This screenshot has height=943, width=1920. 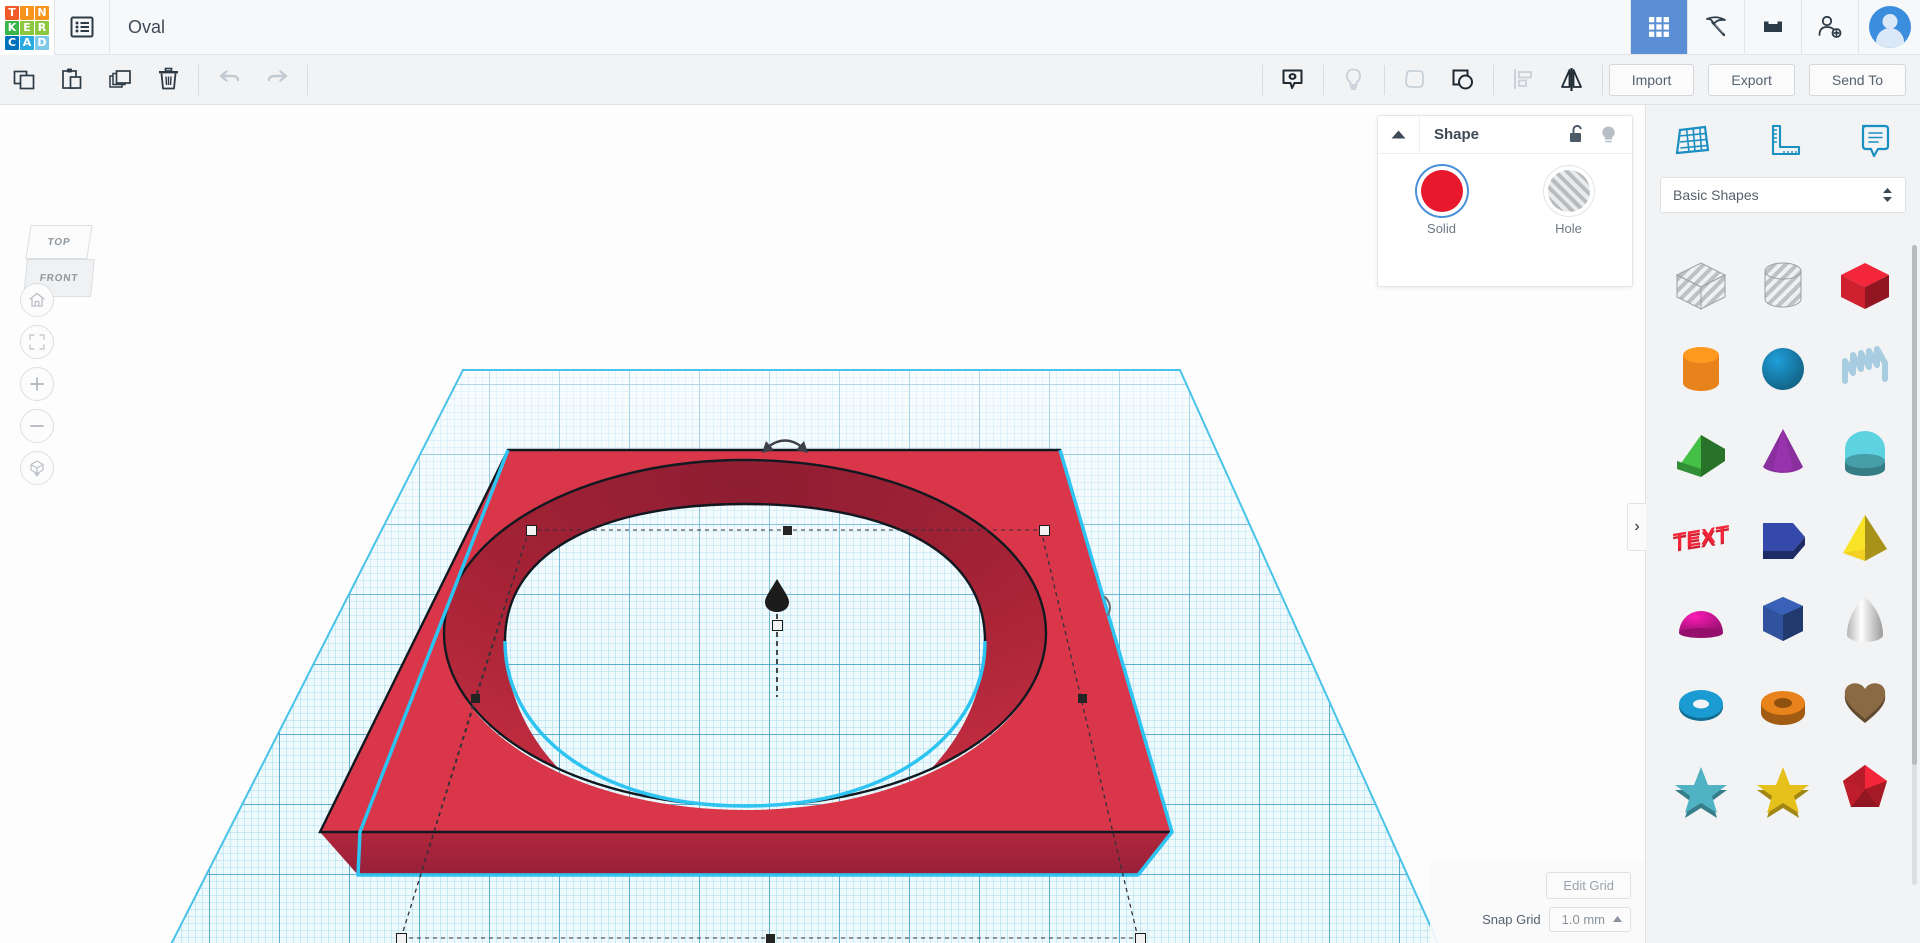 I want to click on sidebar-collapse-toggle: ›, so click(x=1636, y=527).